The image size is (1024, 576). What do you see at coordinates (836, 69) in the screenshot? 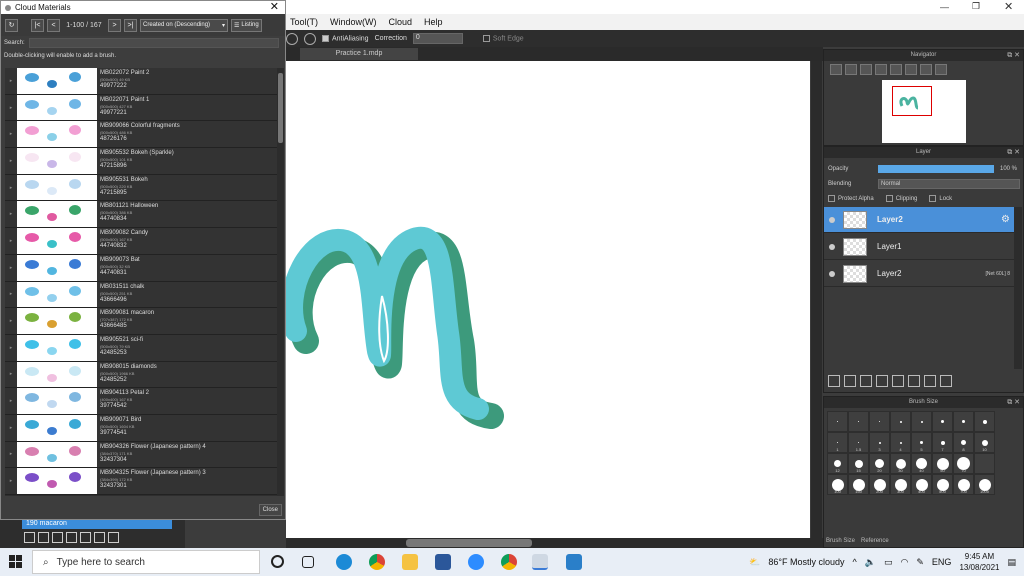
I see `zoom-in-icon` at bounding box center [836, 69].